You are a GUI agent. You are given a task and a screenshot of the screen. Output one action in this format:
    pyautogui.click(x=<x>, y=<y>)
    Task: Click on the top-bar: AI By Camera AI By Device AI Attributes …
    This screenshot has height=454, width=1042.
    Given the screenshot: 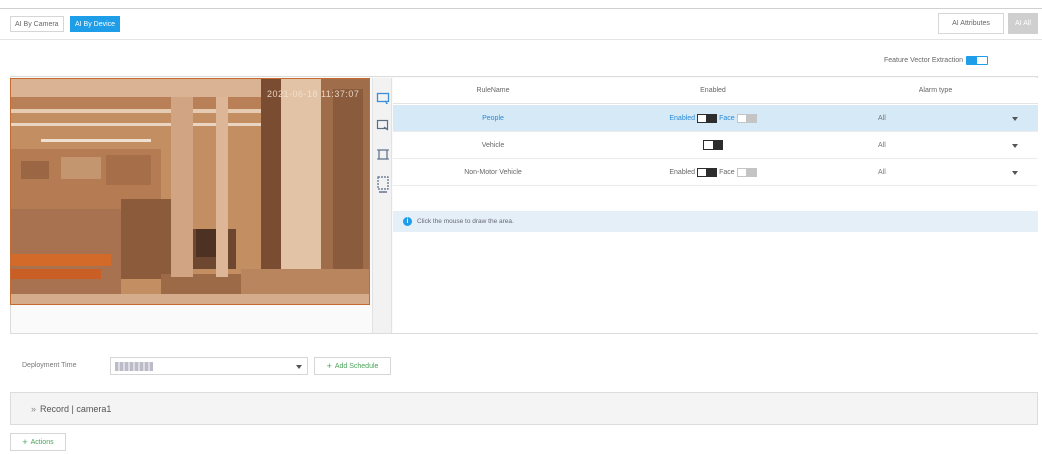 What is the action you would take?
    pyautogui.click(x=521, y=24)
    